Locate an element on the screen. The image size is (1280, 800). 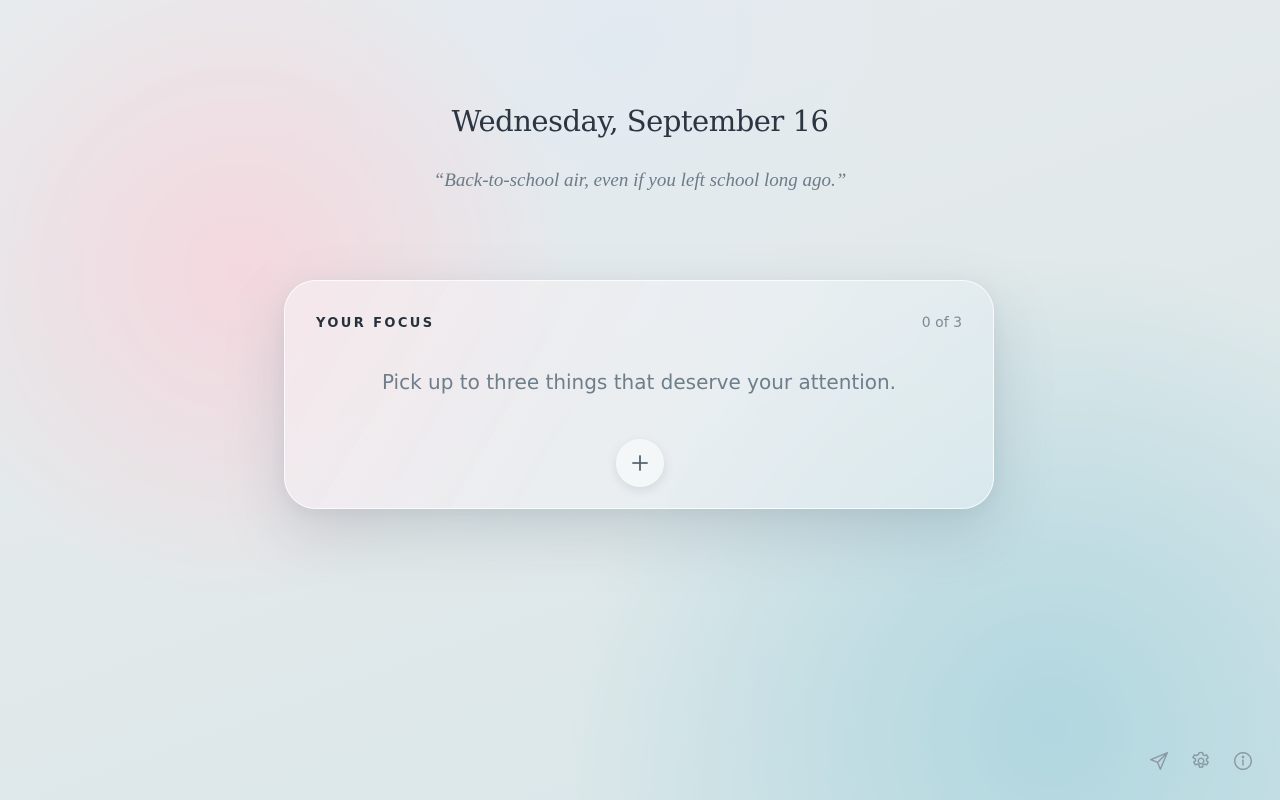
plus-icon is located at coordinates (640, 463).